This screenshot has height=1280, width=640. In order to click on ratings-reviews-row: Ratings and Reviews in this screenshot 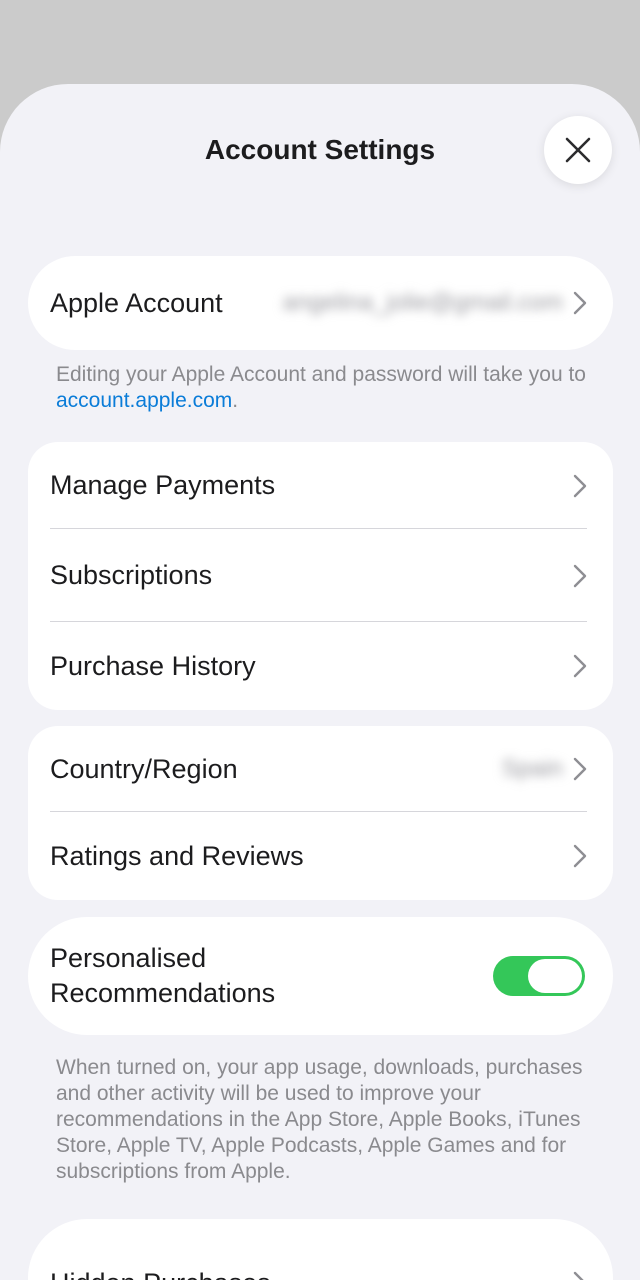, I will do `click(320, 856)`.